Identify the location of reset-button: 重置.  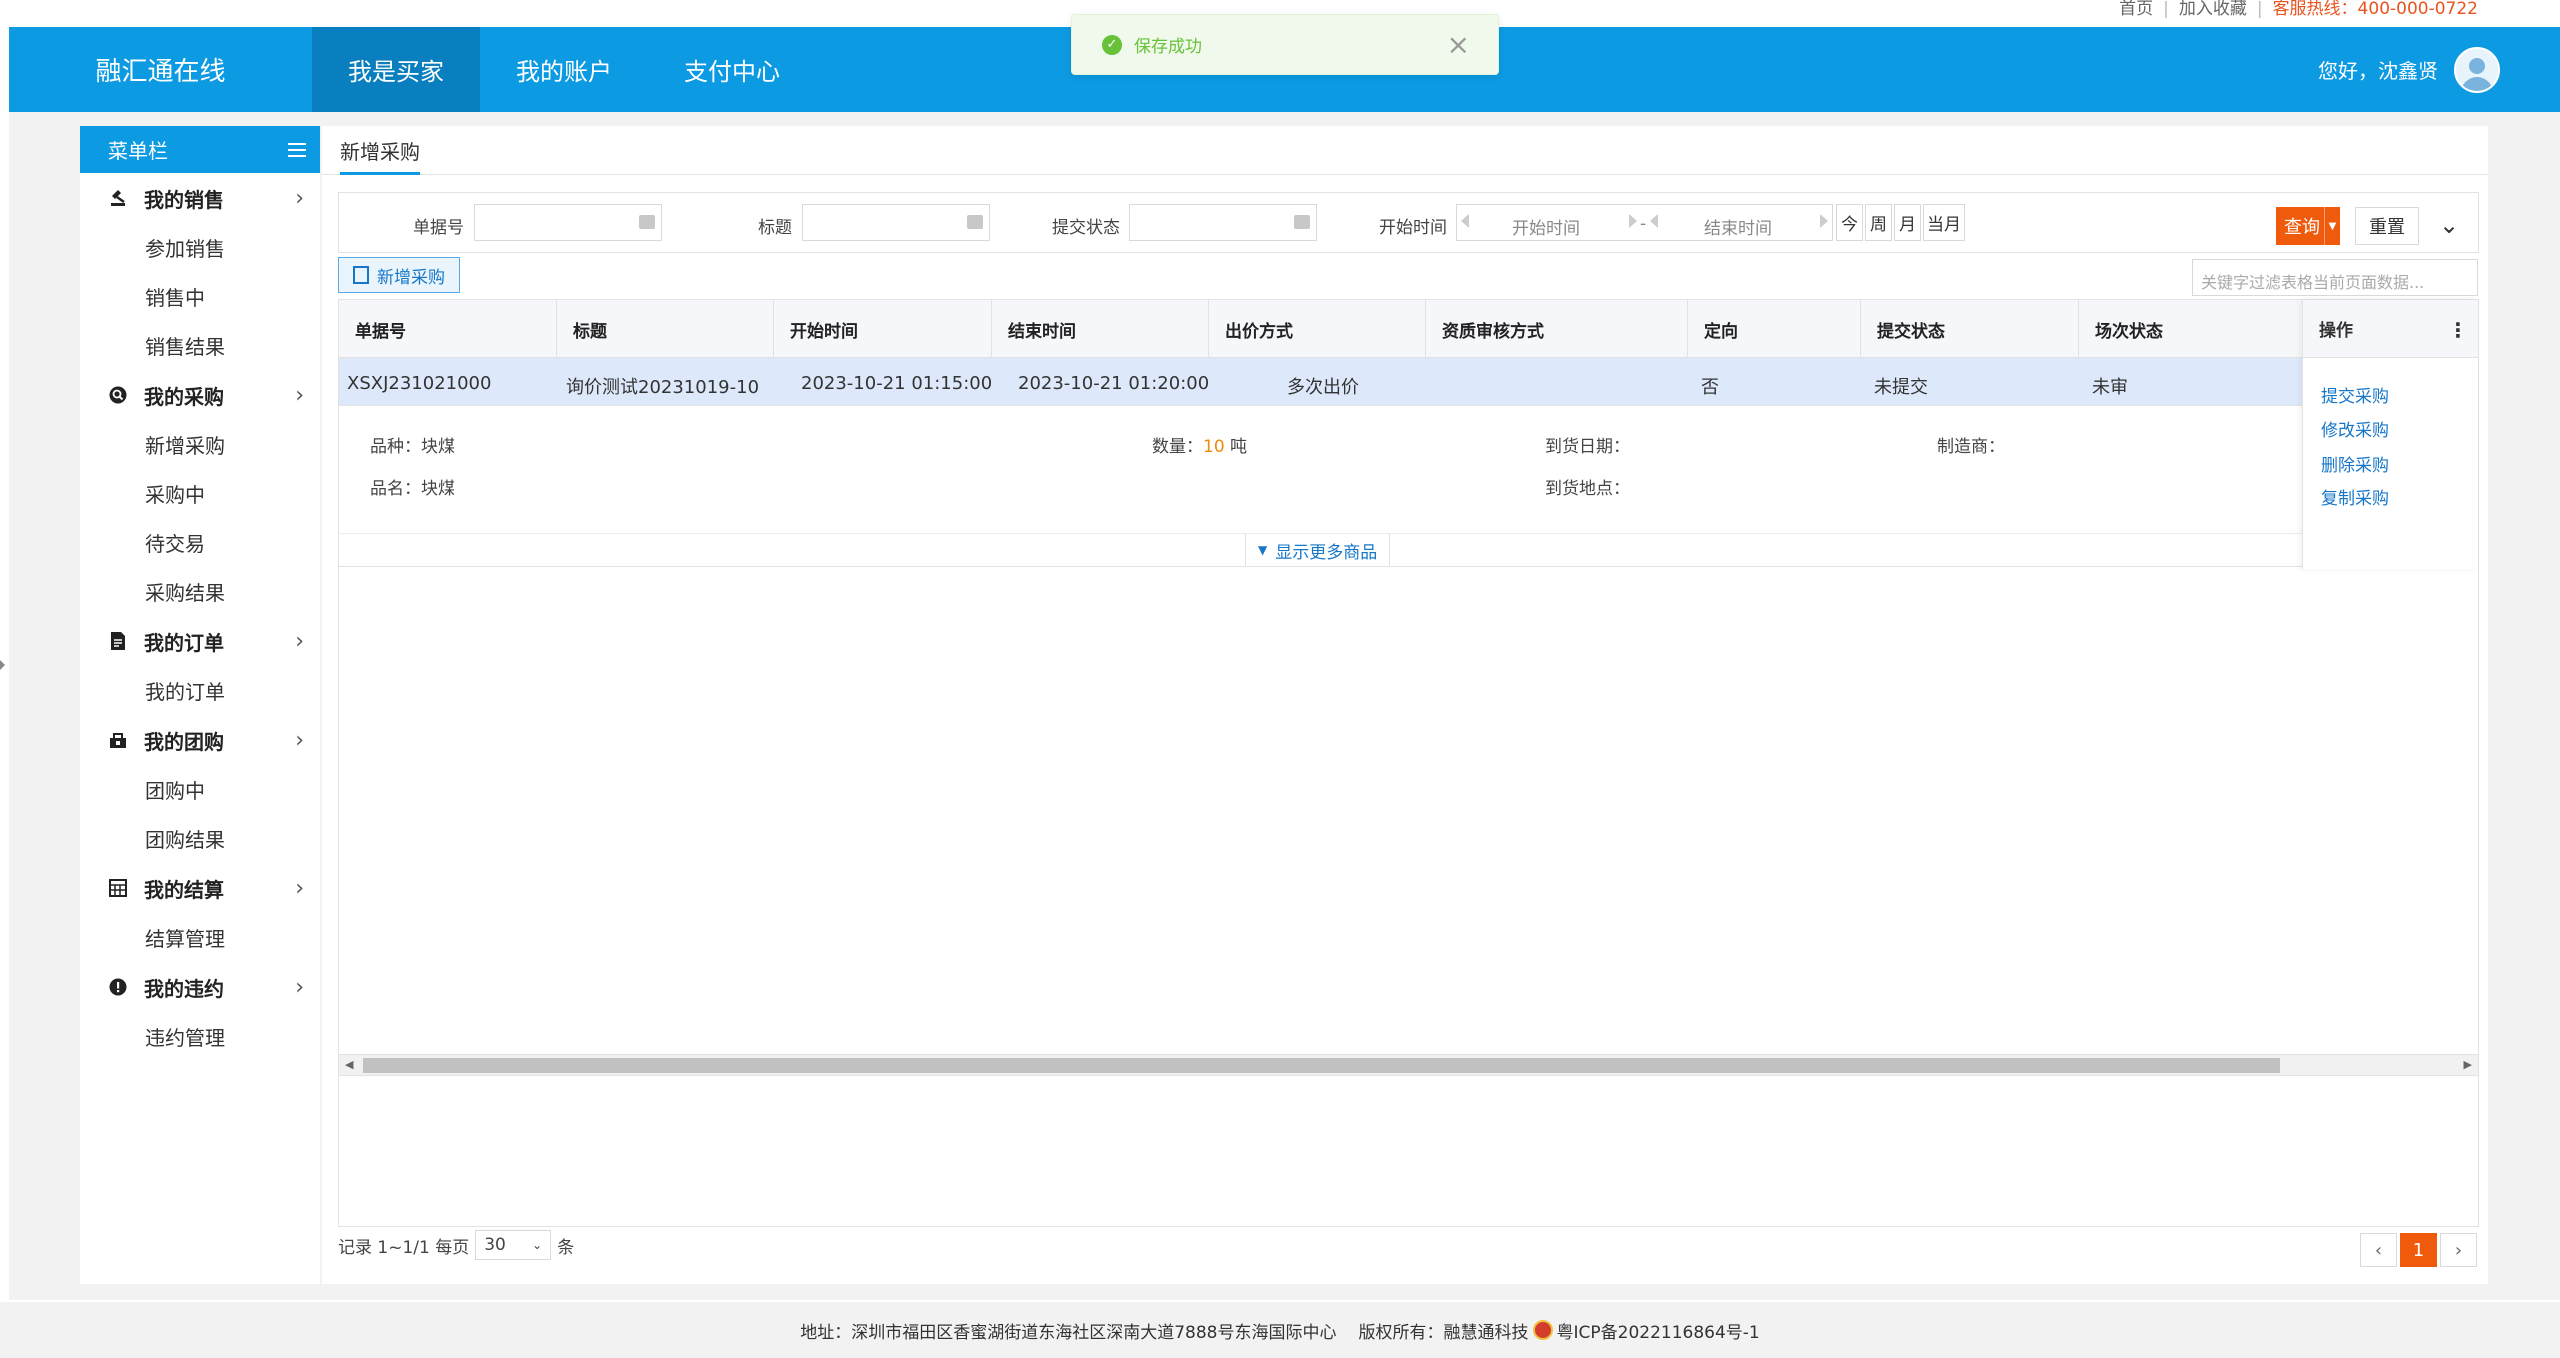
(2387, 226).